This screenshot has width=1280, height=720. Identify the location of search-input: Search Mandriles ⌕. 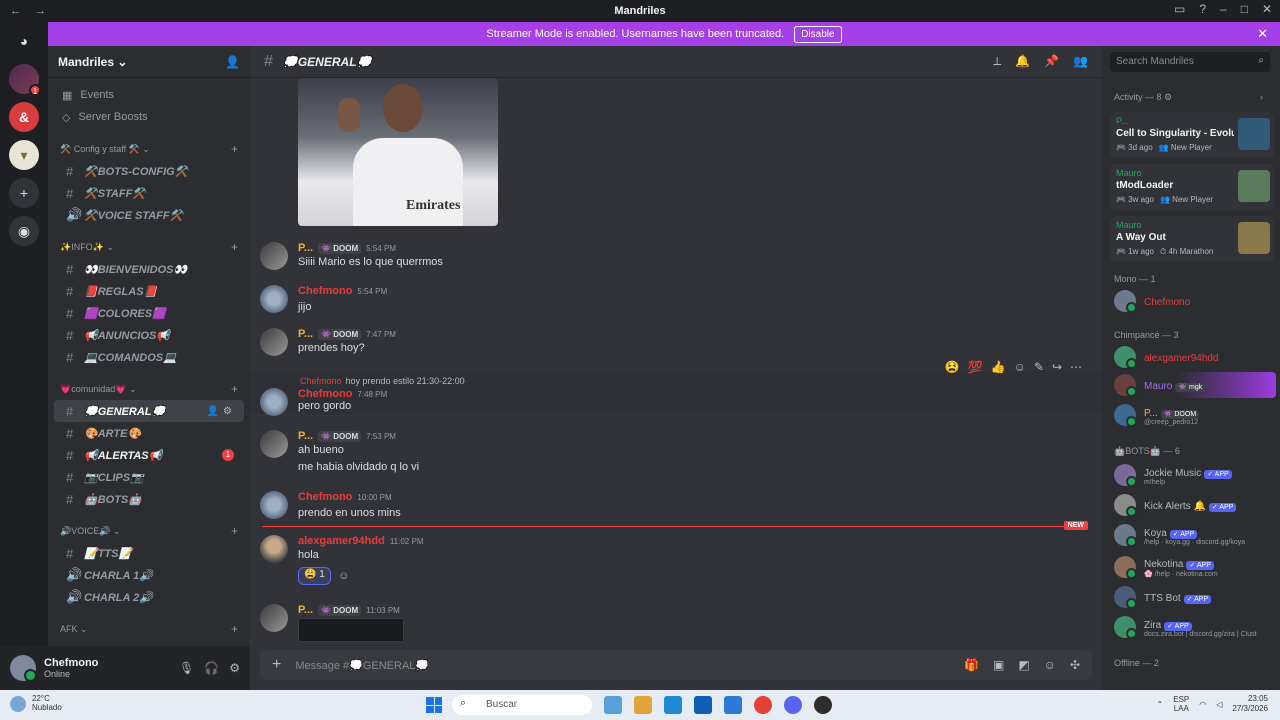
(1190, 62).